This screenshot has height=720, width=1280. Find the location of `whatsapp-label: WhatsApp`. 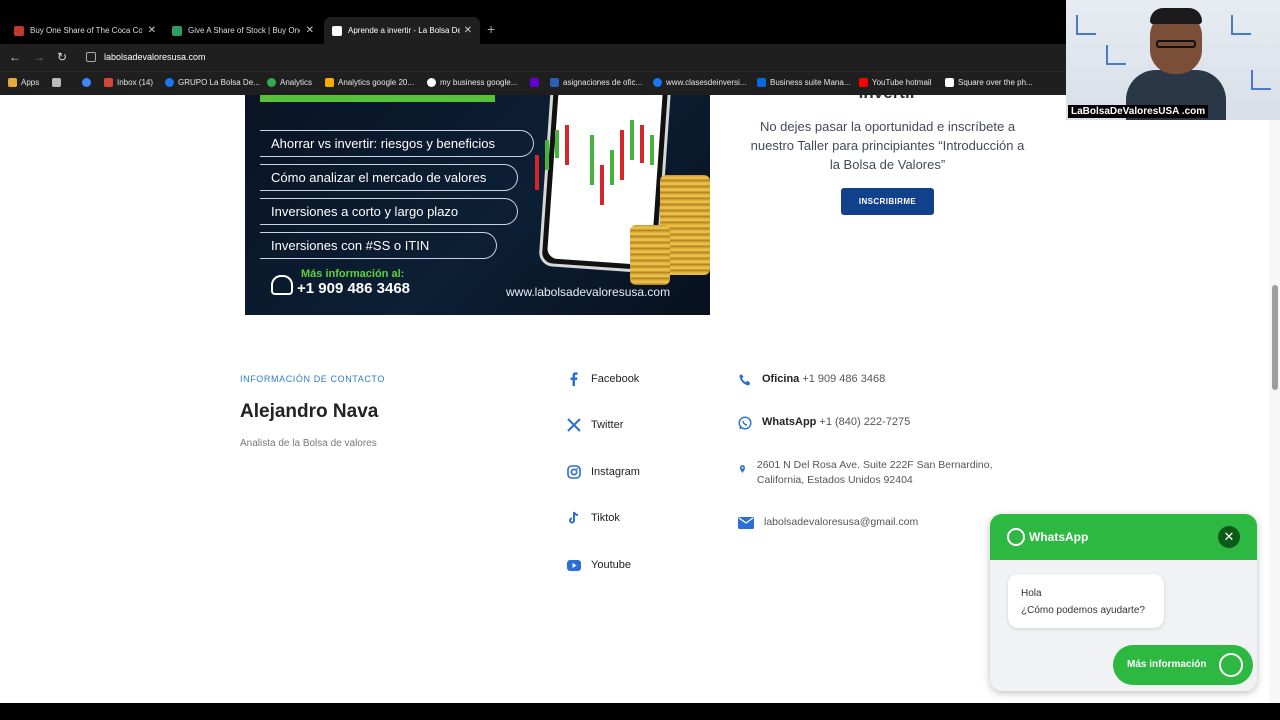

whatsapp-label: WhatsApp is located at coordinates (789, 422).